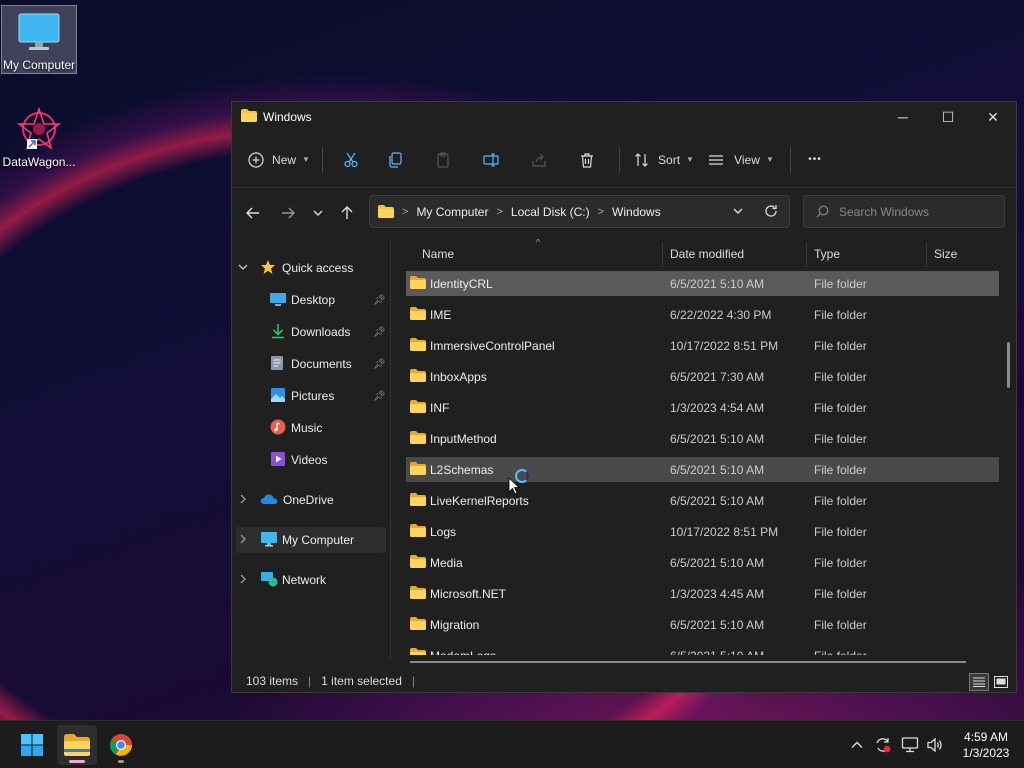 Image resolution: width=1024 pixels, height=768 pixels. Describe the element at coordinates (245, 580) in the screenshot. I see `chevron-right-icon` at that location.